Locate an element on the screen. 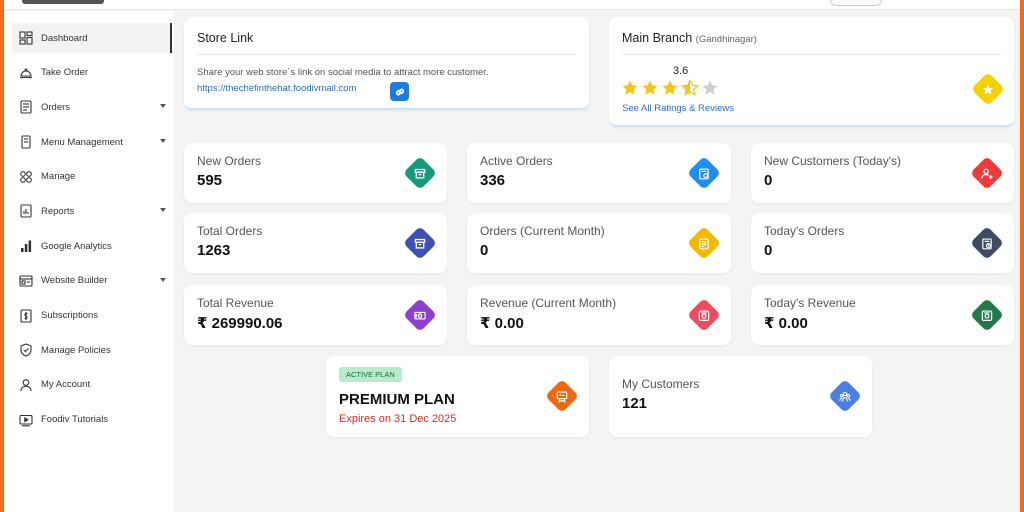 This screenshot has height=512, width=1024. branch-title: Main Branch (Gandhinagar) is located at coordinates (689, 38).